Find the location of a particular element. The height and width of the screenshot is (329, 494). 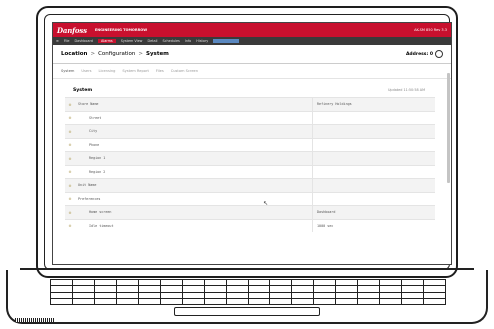

table-row: ⚙ Store Name Refinery Holdings is located at coordinates (250, 104).